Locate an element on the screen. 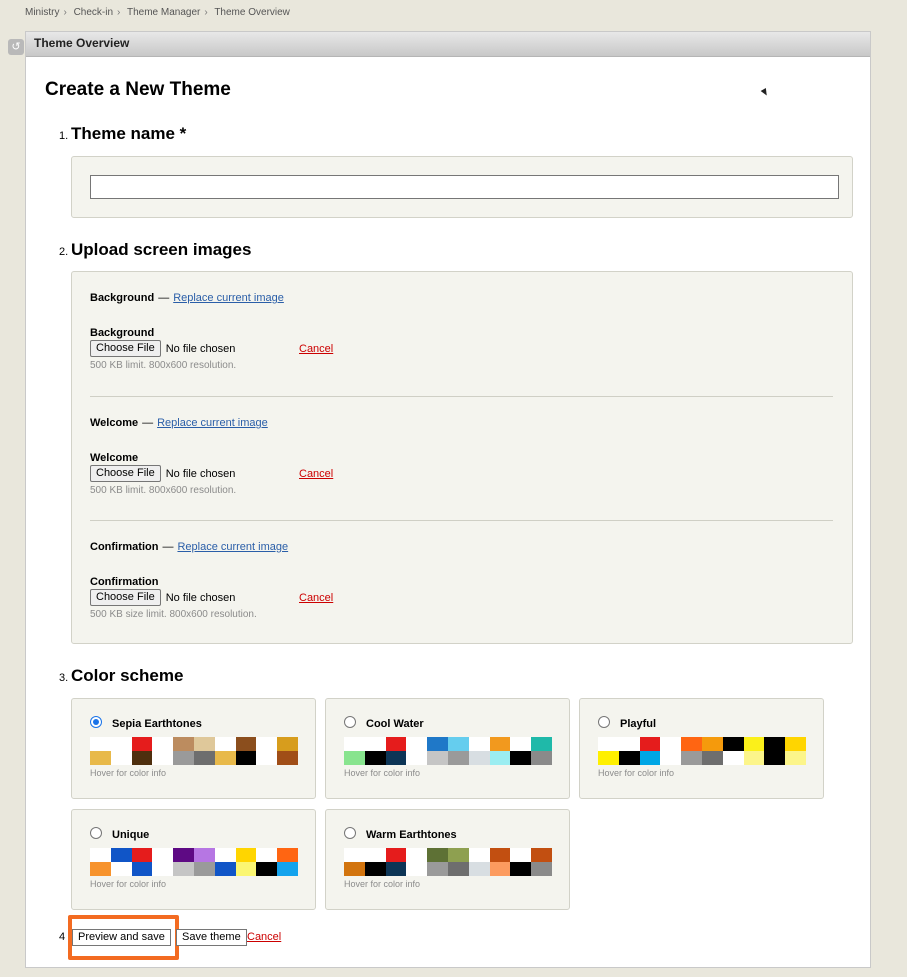 The image size is (907, 977). scheme-card: Cool Water Hover for color info is located at coordinates (447, 748).